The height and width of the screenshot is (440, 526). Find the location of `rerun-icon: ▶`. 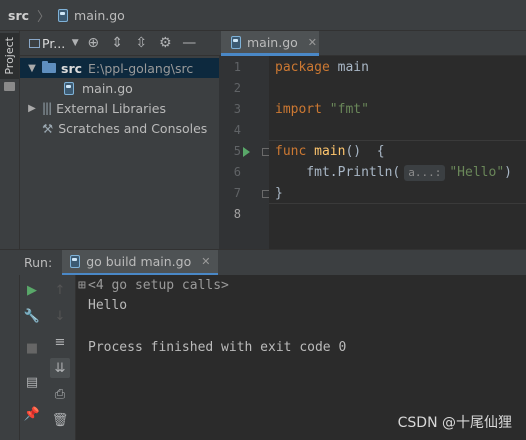

rerun-icon: ▶ is located at coordinates (32, 290).